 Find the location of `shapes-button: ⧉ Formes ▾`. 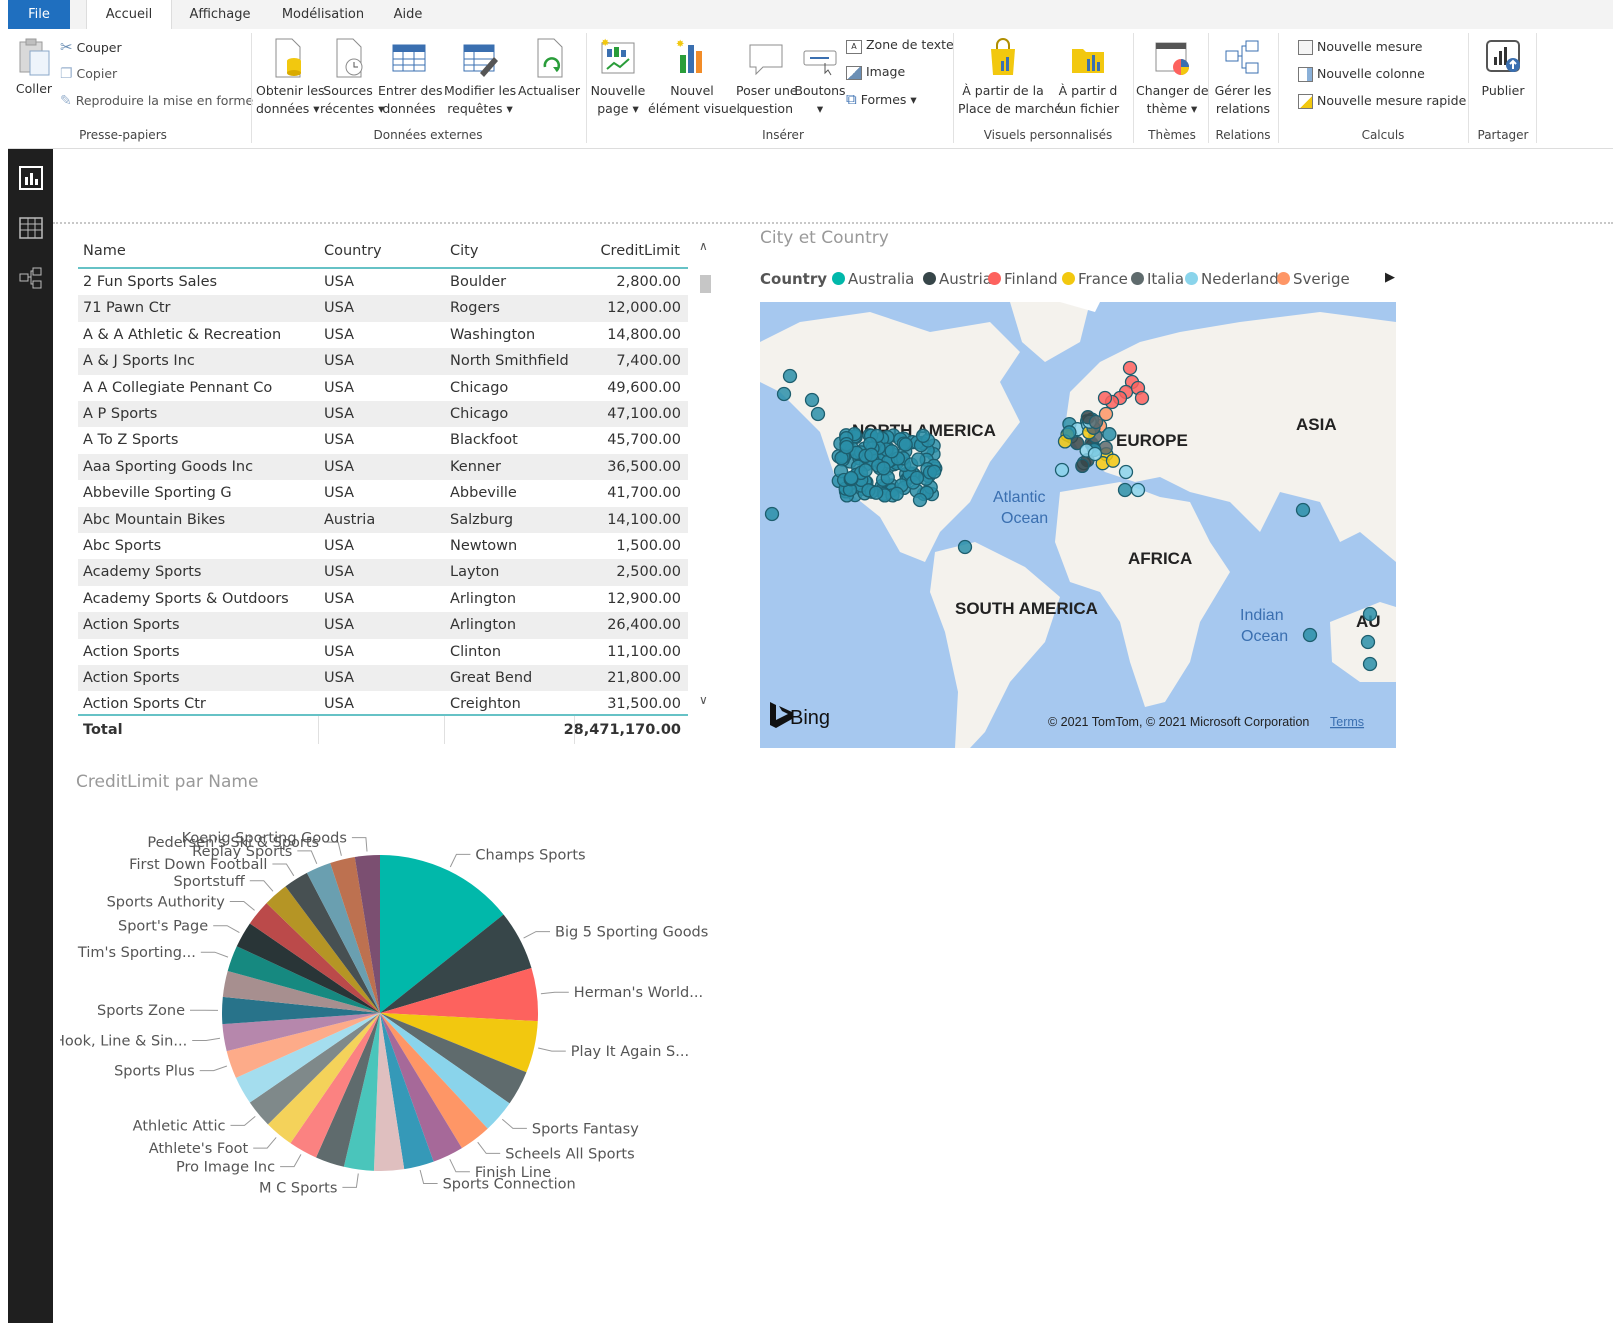

shapes-button: ⧉ Formes ▾ is located at coordinates (881, 99).